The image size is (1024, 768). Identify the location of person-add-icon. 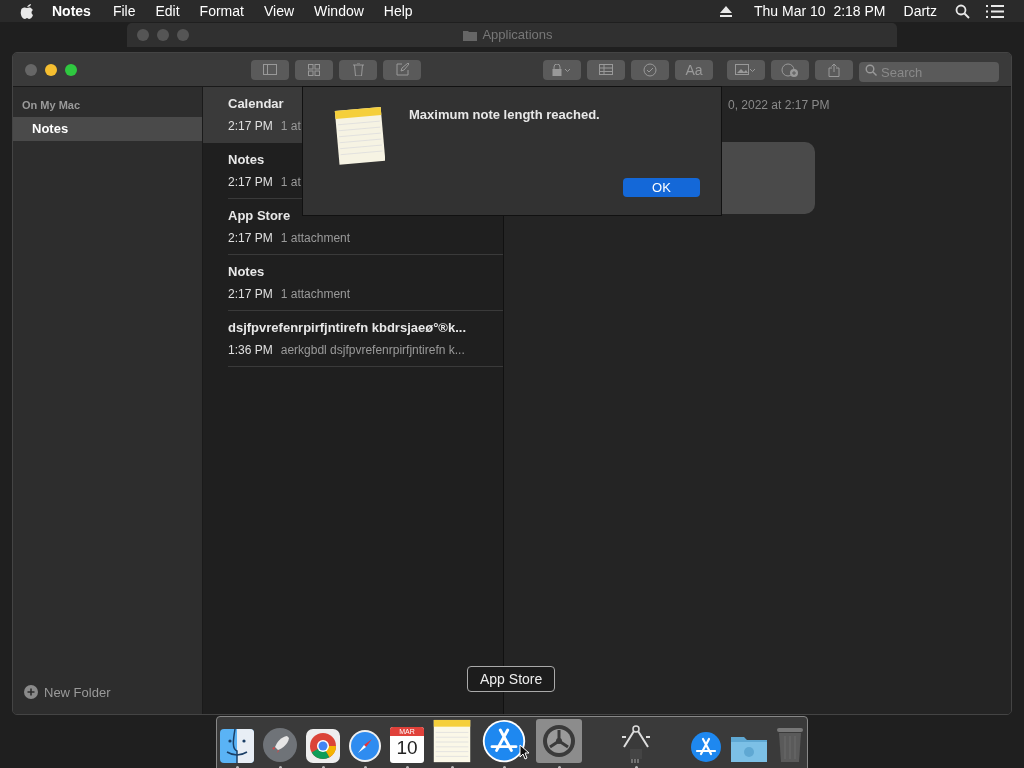
(790, 69).